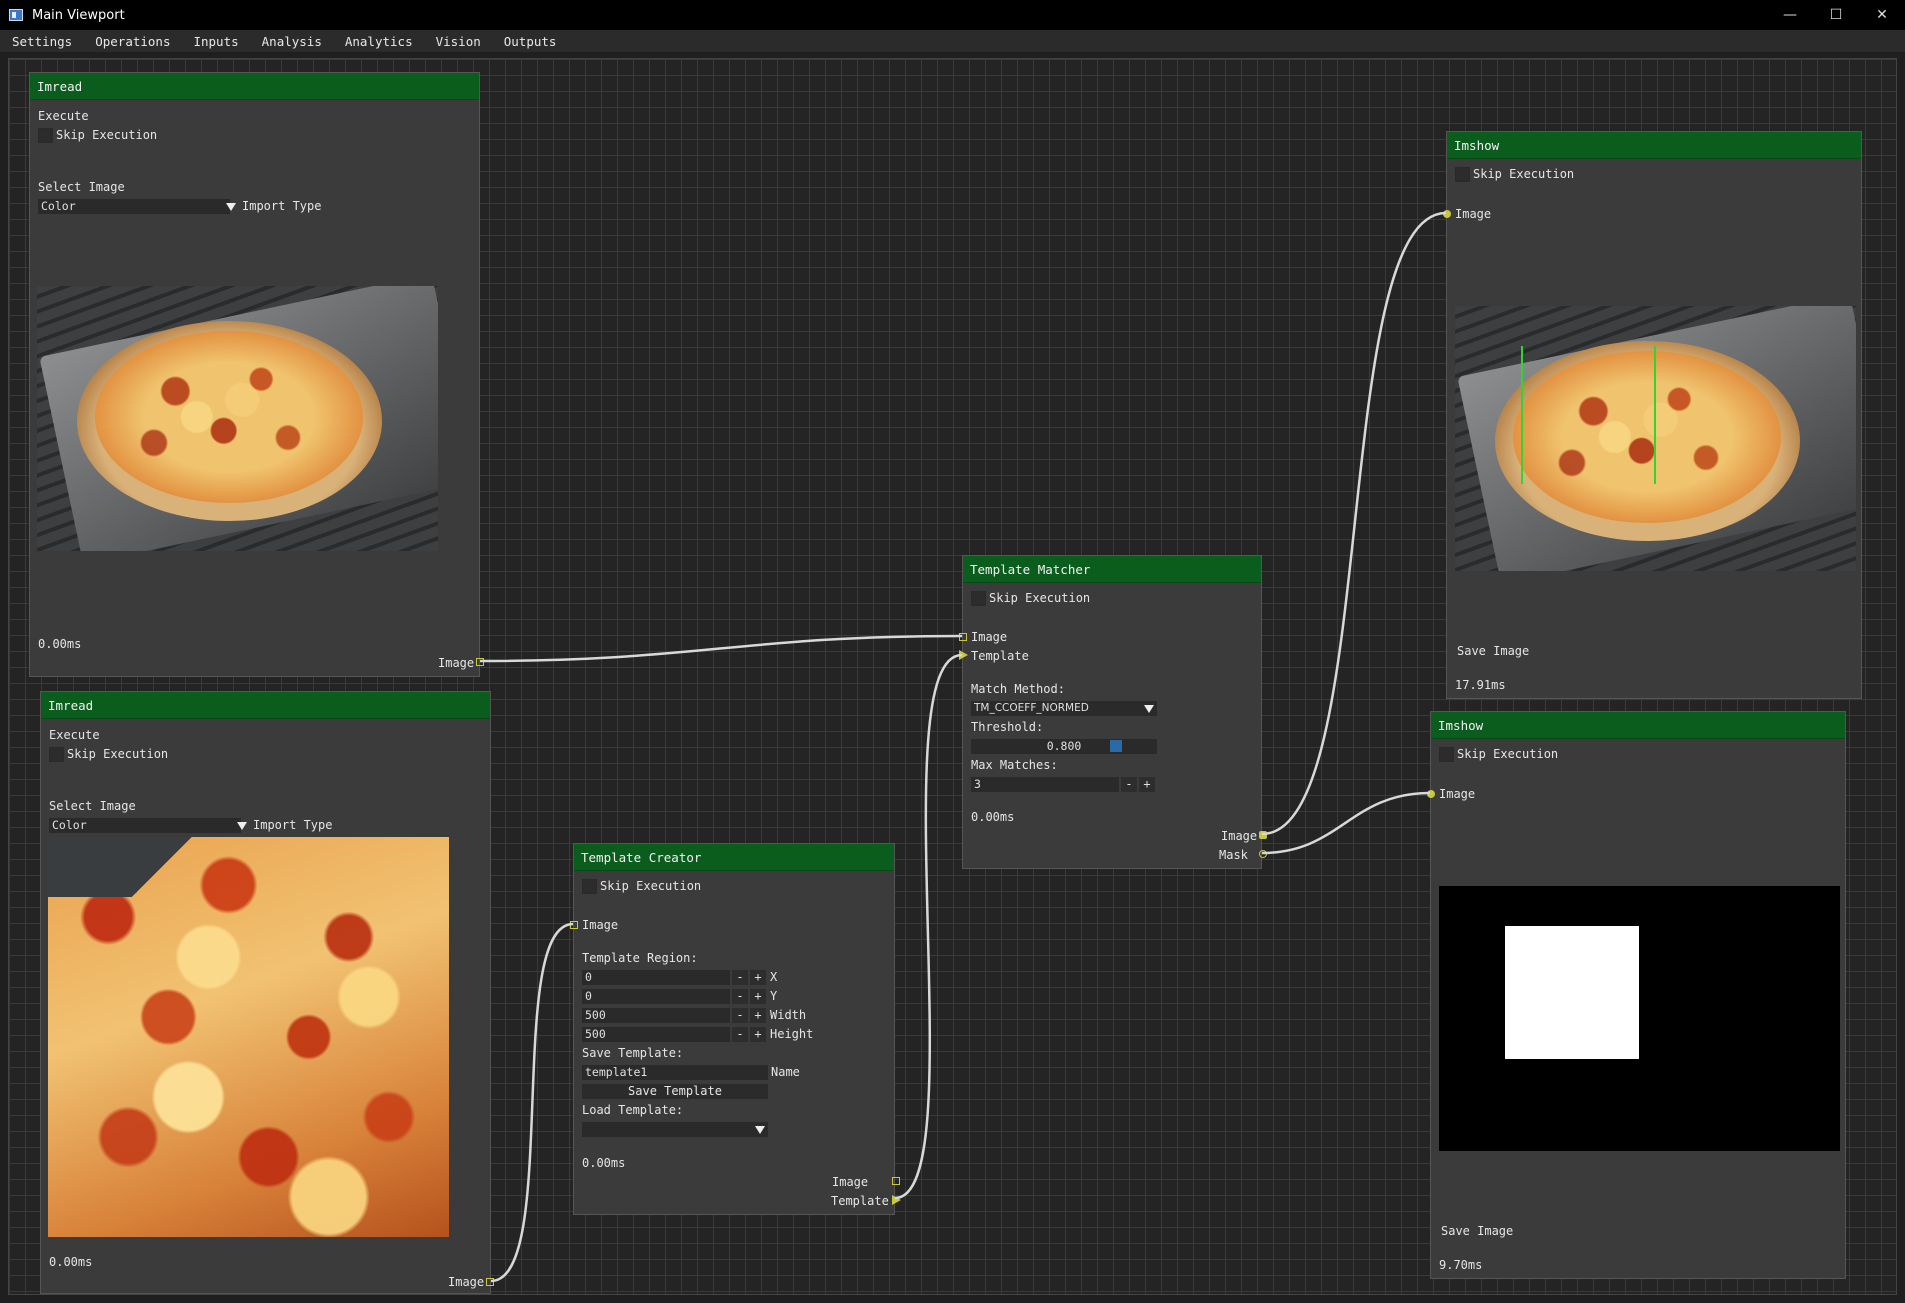 This screenshot has height=1303, width=1905. I want to click on output-mask-pin, so click(1263, 854).